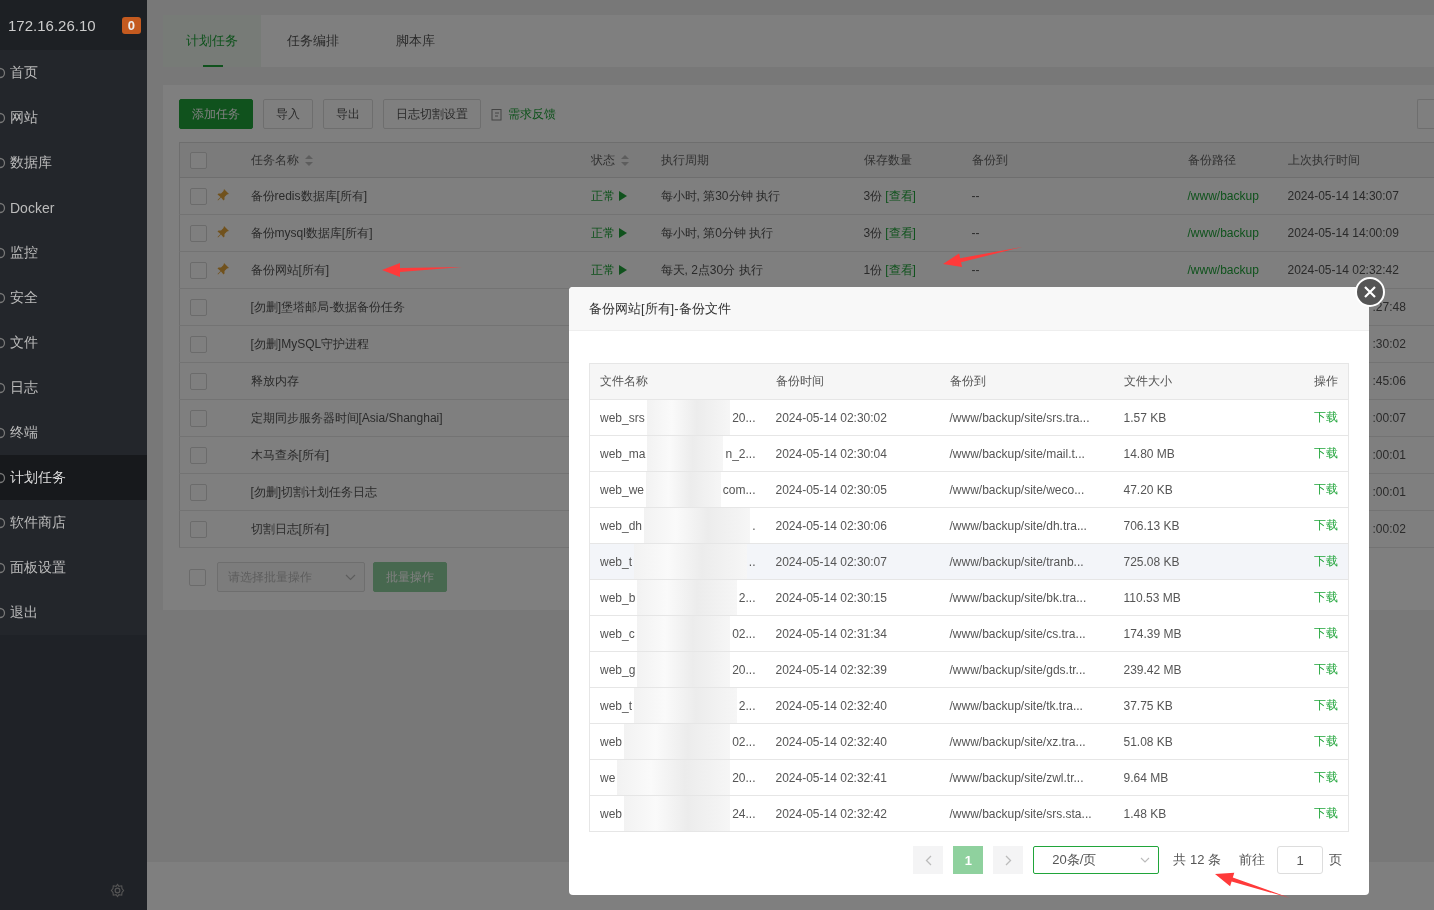  I want to click on schedule-text: 每天, 2点30分 执行, so click(711, 269).